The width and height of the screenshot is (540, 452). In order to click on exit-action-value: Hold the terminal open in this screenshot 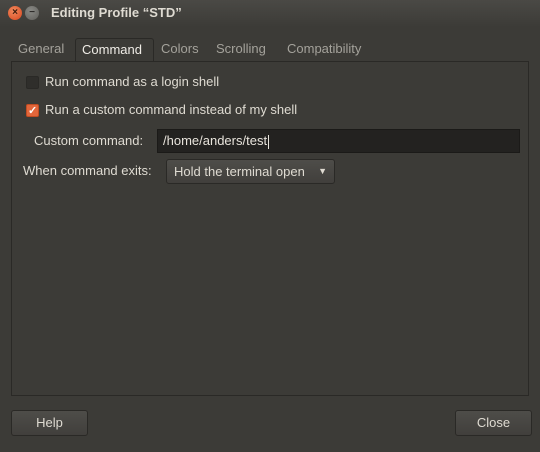, I will do `click(239, 171)`.